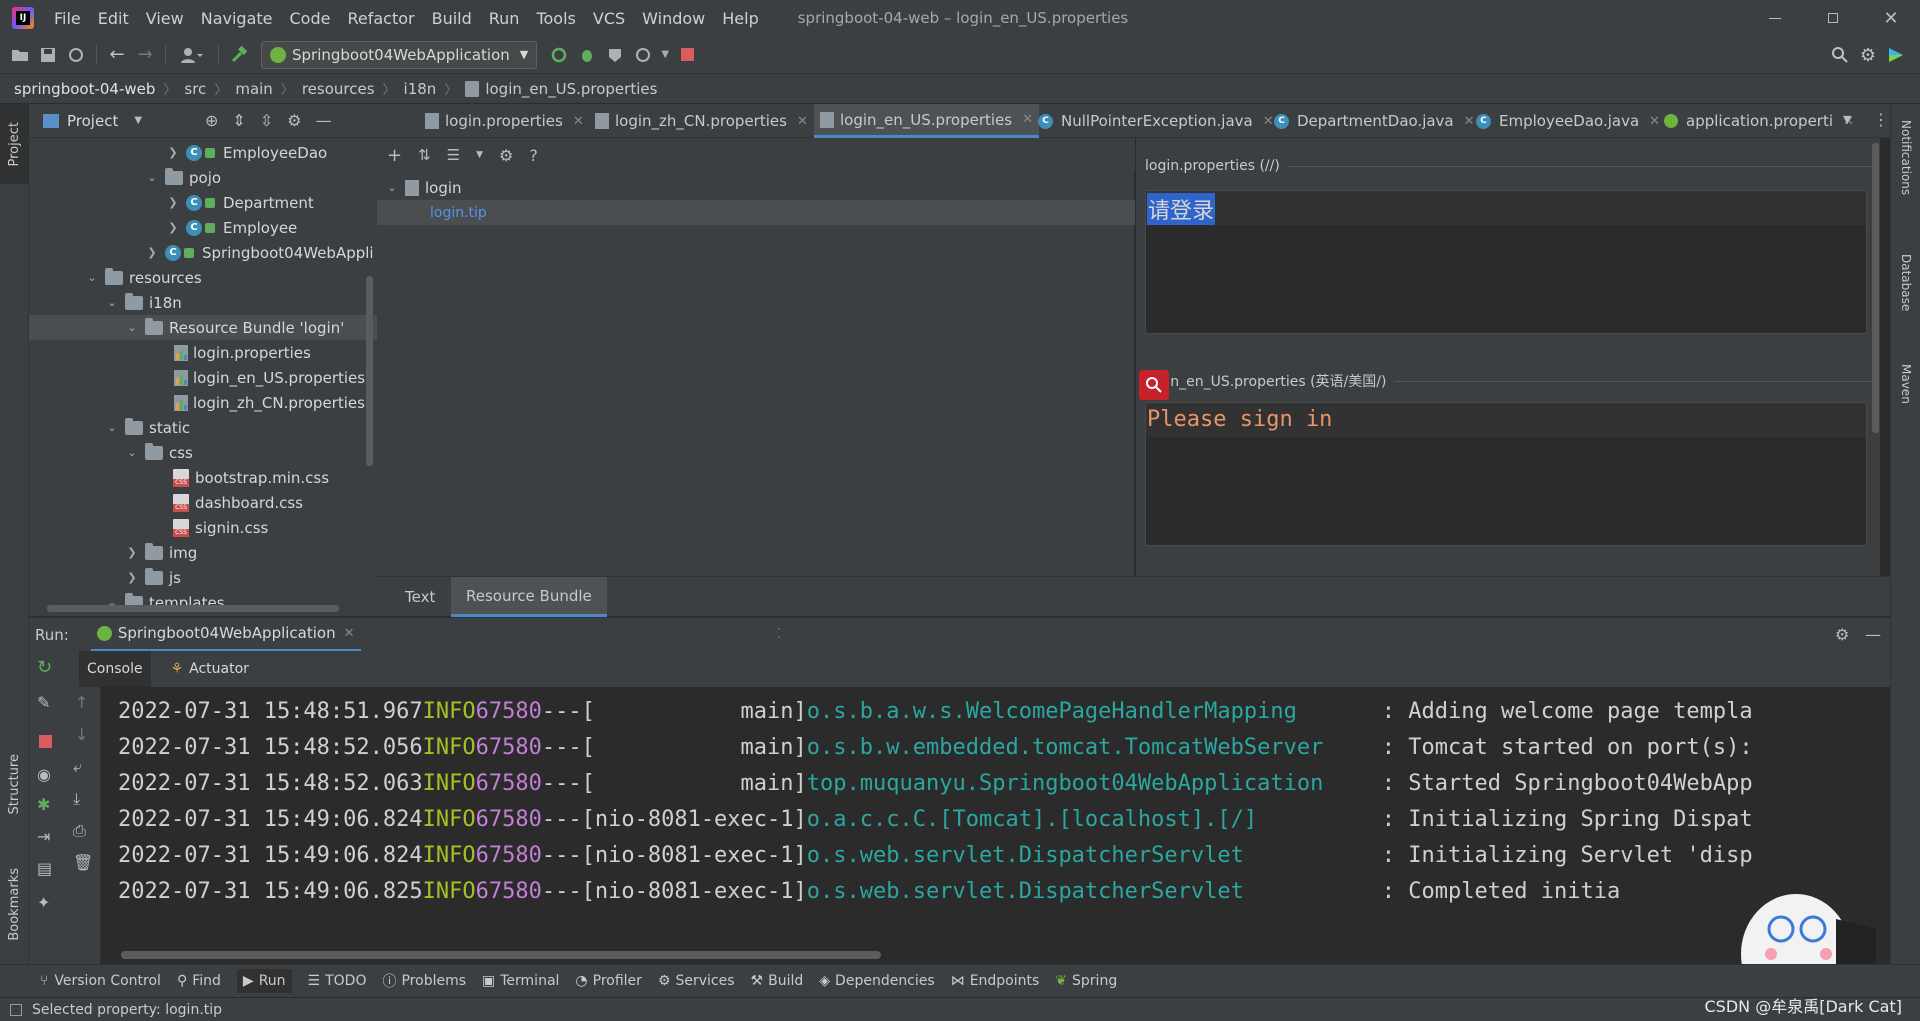 The width and height of the screenshot is (1920, 1021). What do you see at coordinates (802, 121) in the screenshot?
I see `close-tab-icon: ✕` at bounding box center [802, 121].